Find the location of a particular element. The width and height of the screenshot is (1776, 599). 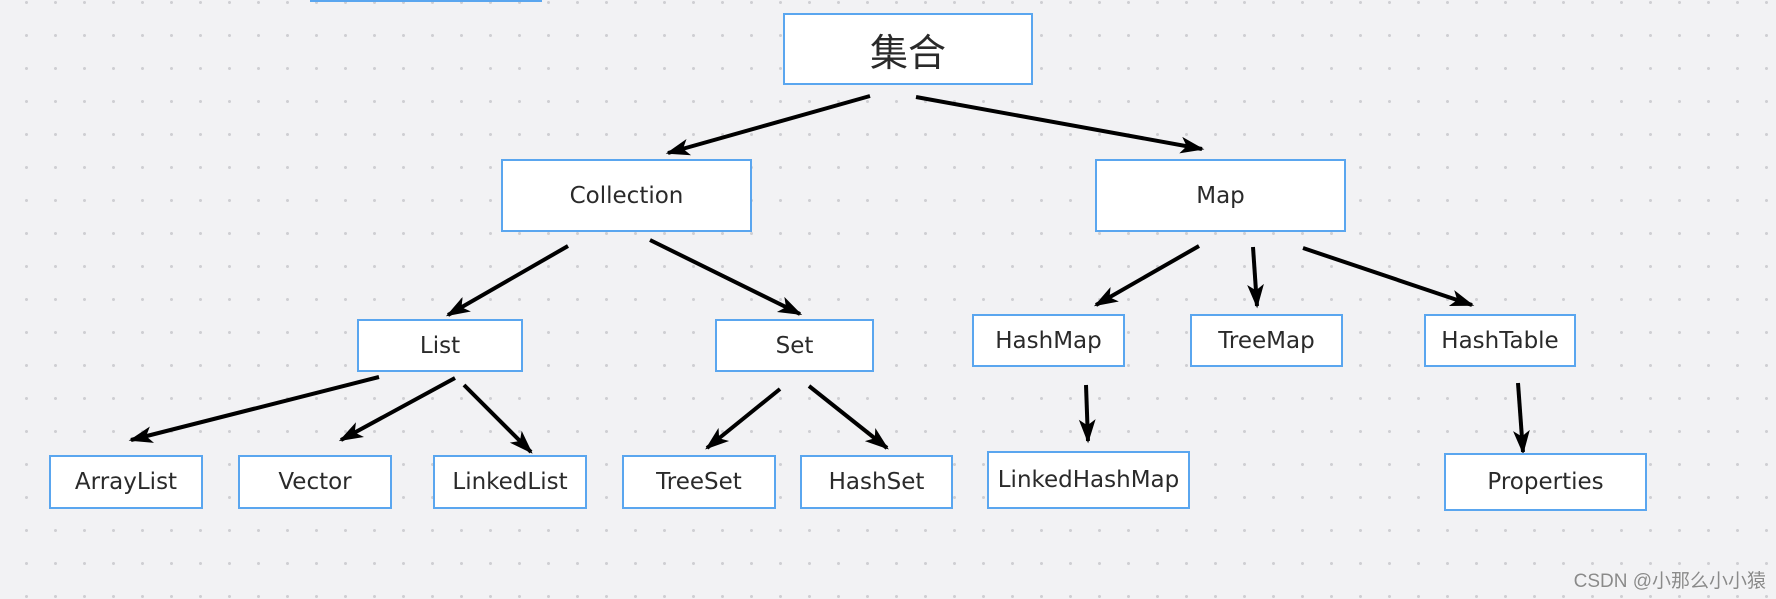

node-treeset: TreeSet is located at coordinates (699, 482).